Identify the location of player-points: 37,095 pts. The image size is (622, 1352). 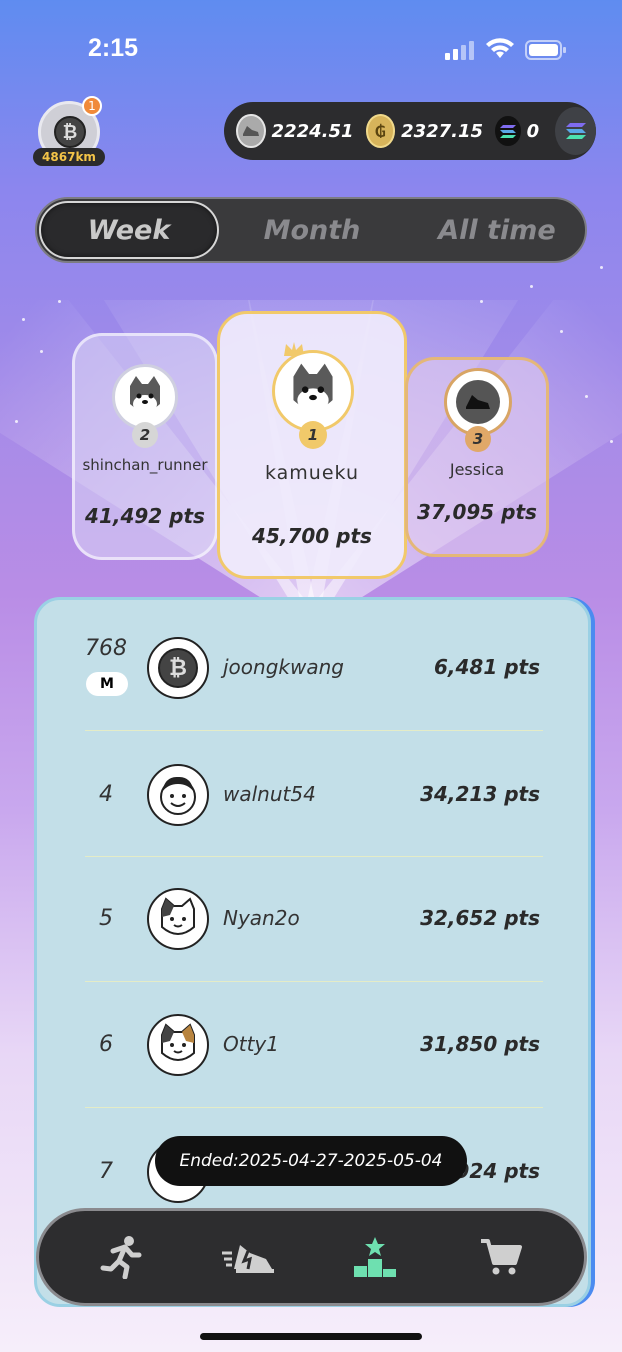
(477, 512).